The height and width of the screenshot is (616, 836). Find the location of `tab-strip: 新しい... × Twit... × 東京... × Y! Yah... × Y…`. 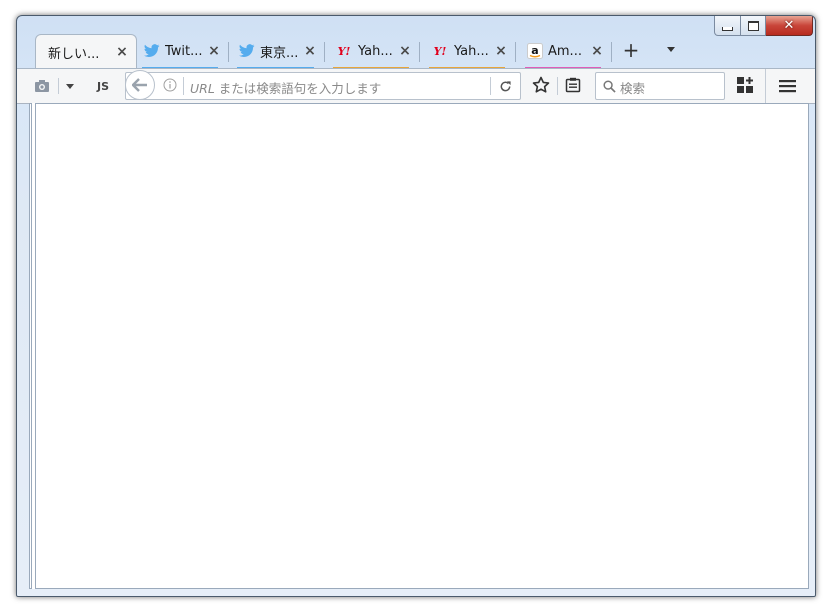

tab-strip: 新しい... × Twit... × 東京... × Y! Yah... × Y… is located at coordinates (416, 51).